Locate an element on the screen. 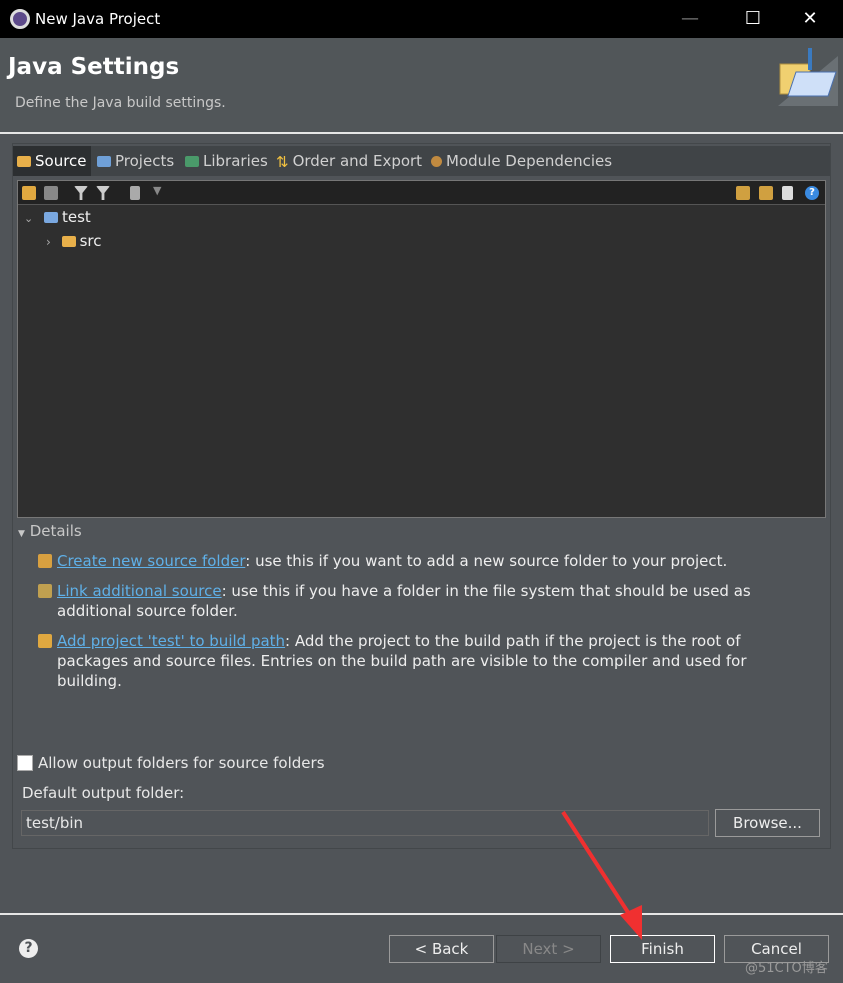  tab-label: Source is located at coordinates (61, 161).